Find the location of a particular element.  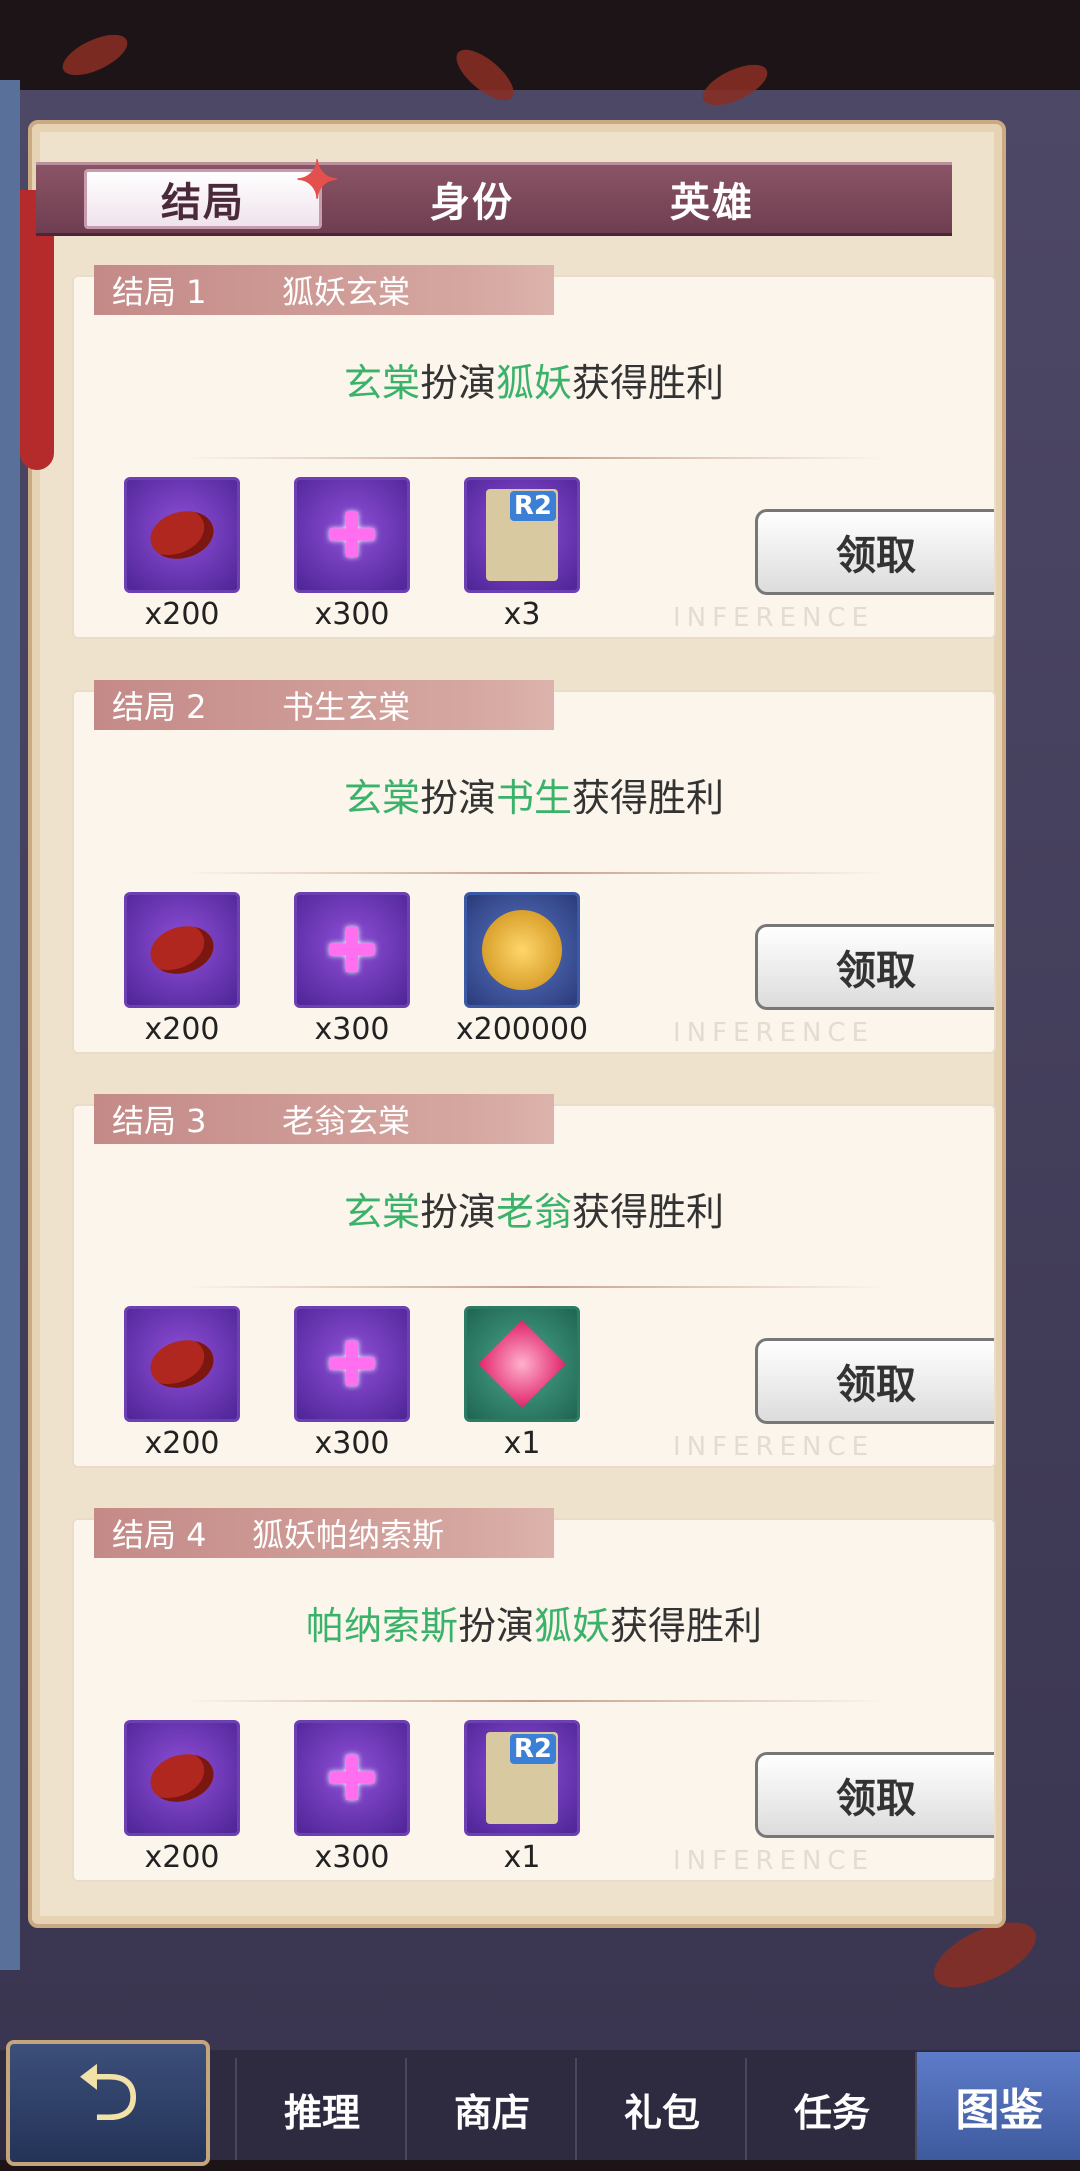

ending-index: 结局 4 is located at coordinates (159, 1535).